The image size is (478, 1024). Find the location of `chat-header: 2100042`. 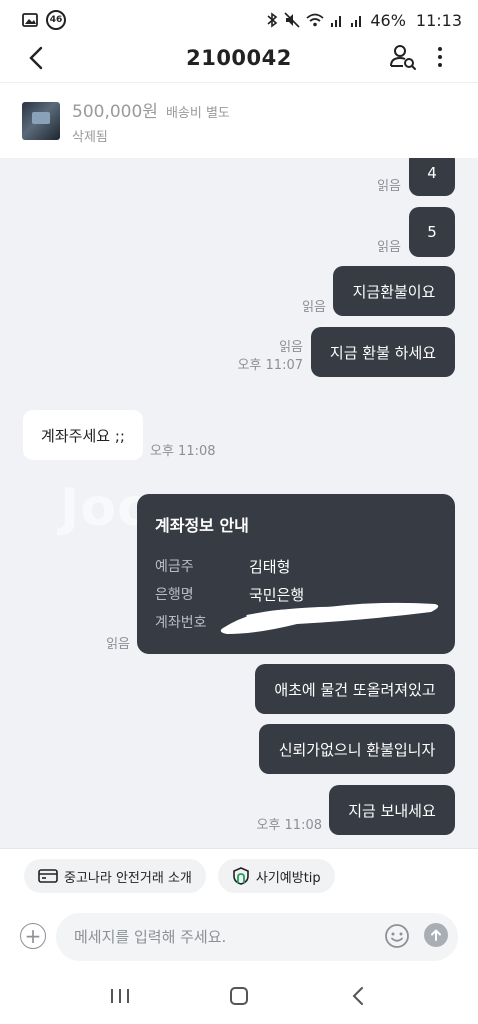

chat-header: 2100042 is located at coordinates (239, 58).